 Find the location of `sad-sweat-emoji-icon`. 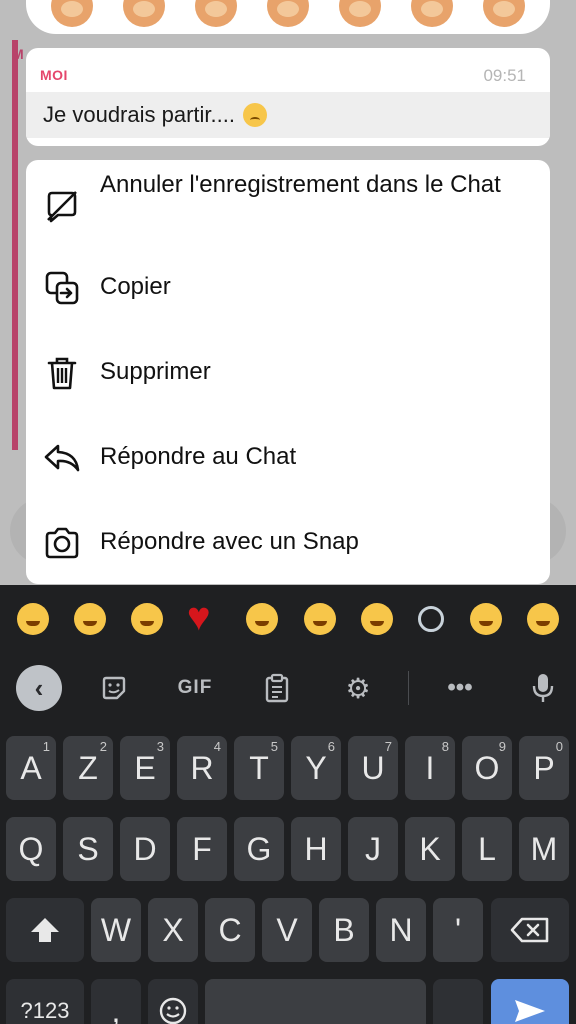

sad-sweat-emoji-icon is located at coordinates (485, 619).